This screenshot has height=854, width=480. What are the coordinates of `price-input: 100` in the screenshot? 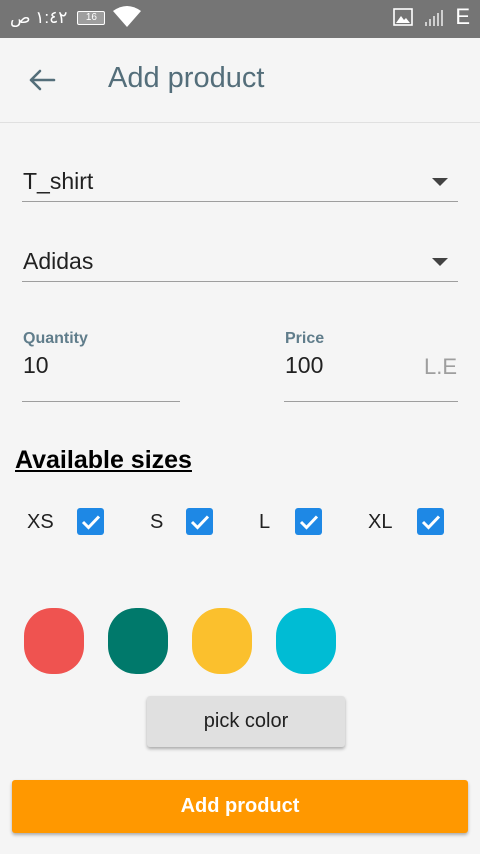 It's located at (304, 365).